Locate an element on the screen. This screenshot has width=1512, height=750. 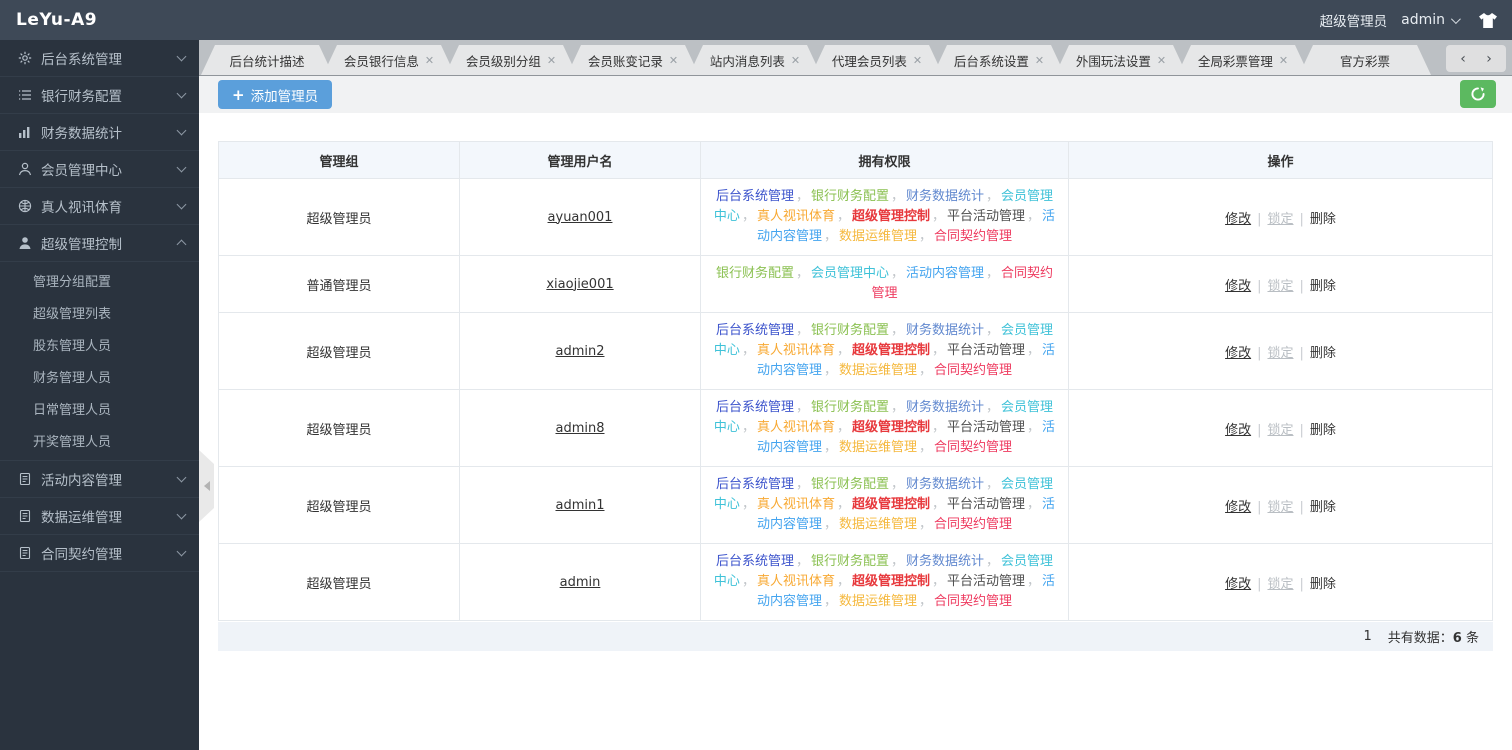
sidebar-subitem-4: 日常管理人员 is located at coordinates (99, 408).